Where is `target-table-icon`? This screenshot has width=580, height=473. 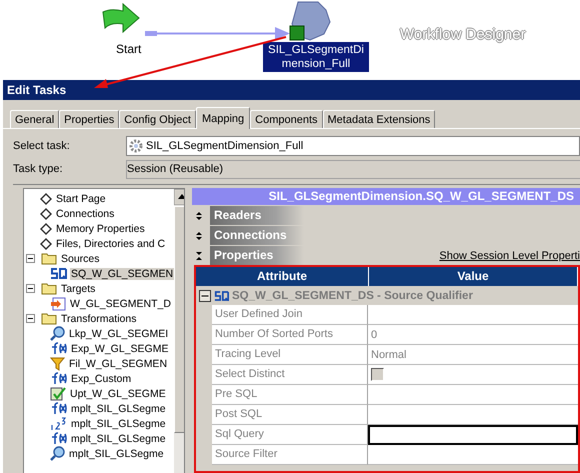
target-table-icon is located at coordinates (58, 303).